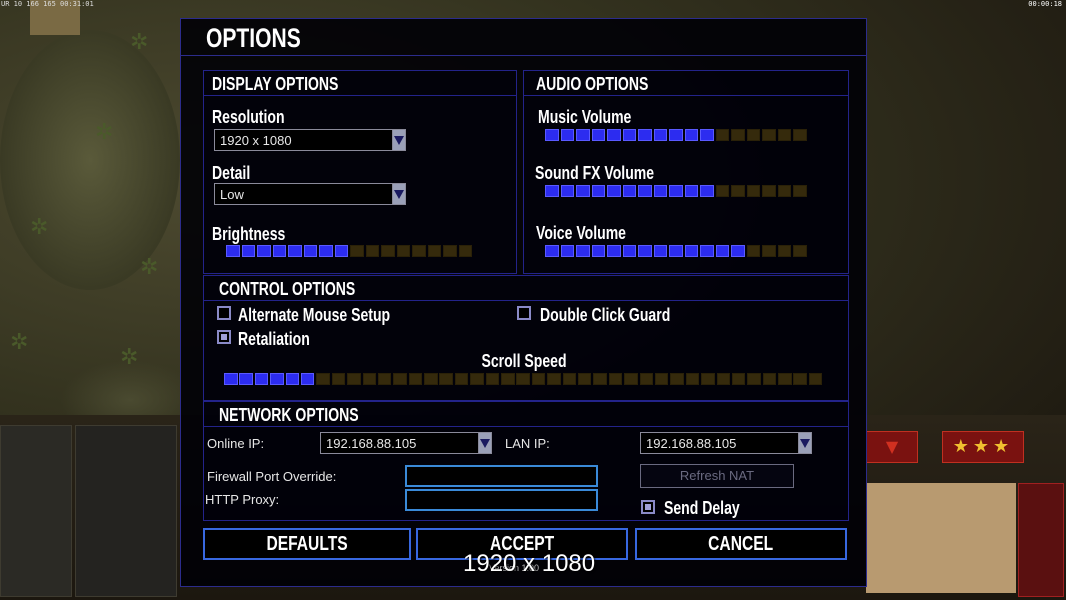  I want to click on retaliation-label: Retaliation, so click(274, 339).